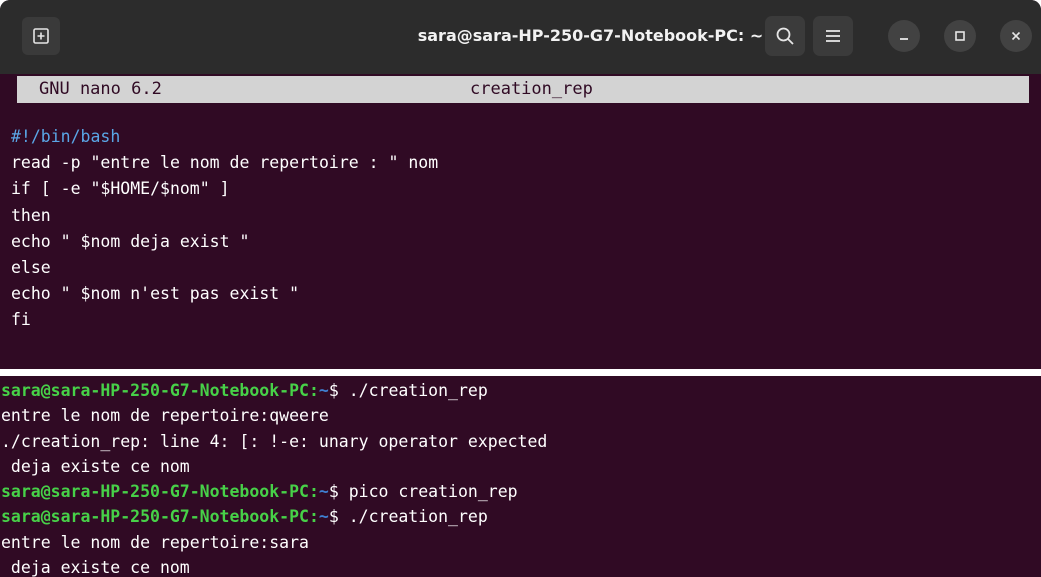  I want to click on close-button, so click(1016, 36).